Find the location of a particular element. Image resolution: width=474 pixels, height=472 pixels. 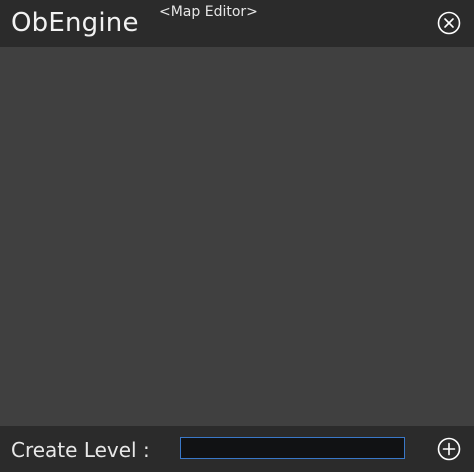

close-button is located at coordinates (449, 23).